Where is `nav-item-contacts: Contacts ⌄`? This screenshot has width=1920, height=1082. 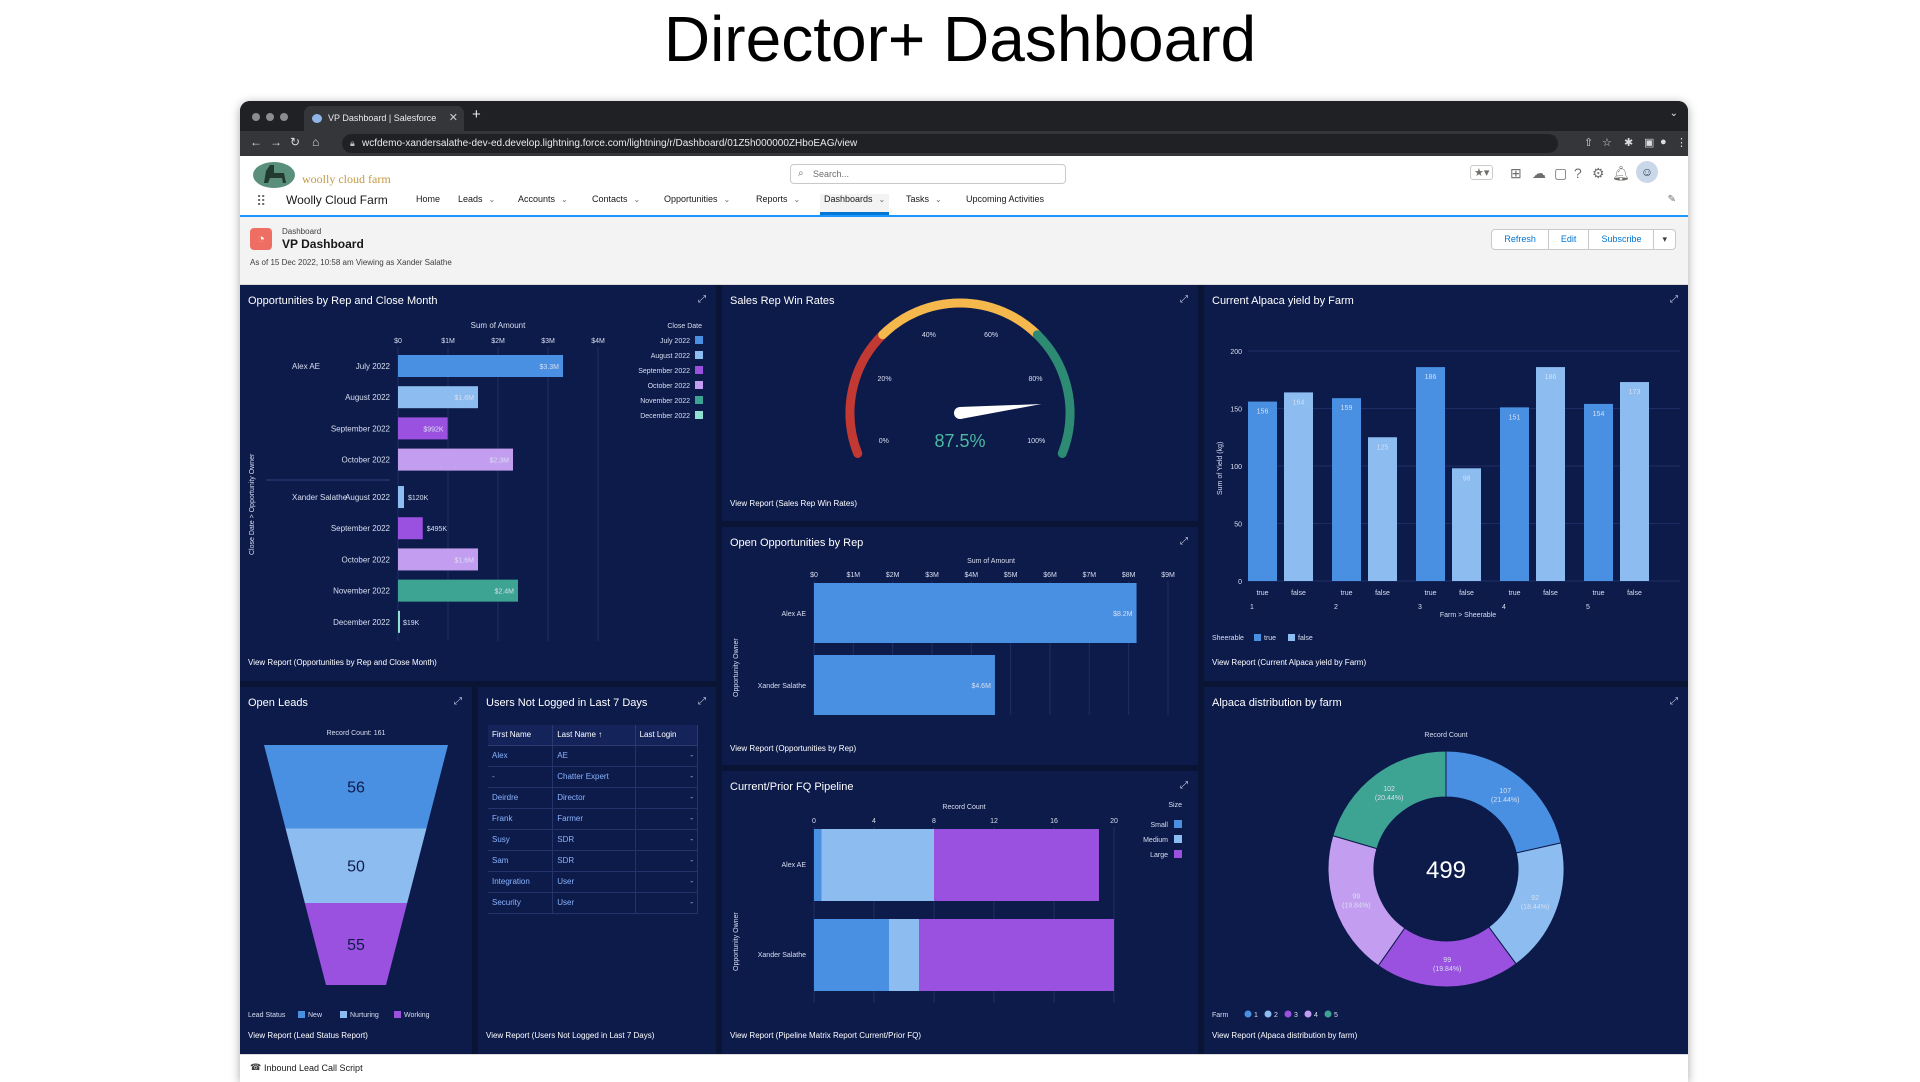 nav-item-contacts: Contacts ⌄ is located at coordinates (616, 204).